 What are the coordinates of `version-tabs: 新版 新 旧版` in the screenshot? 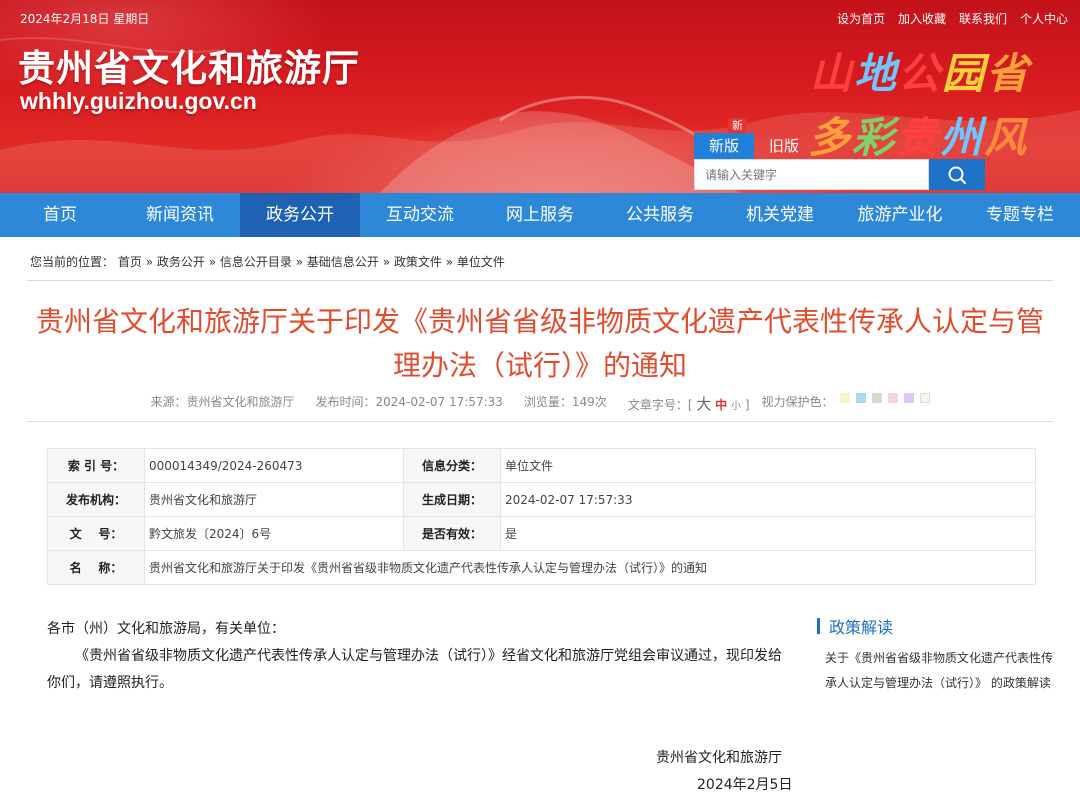 It's located at (754, 138).